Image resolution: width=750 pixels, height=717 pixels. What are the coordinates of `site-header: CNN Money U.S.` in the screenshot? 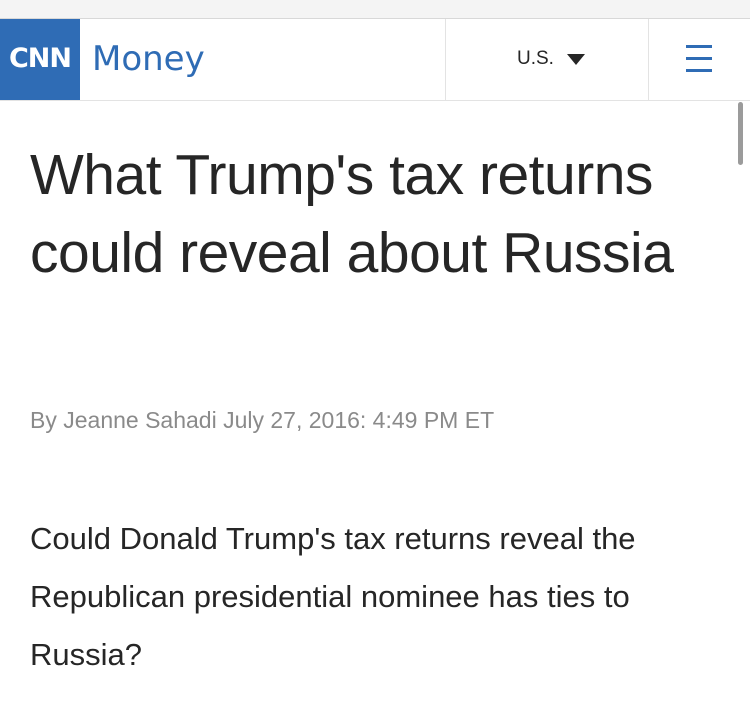 It's located at (375, 60).